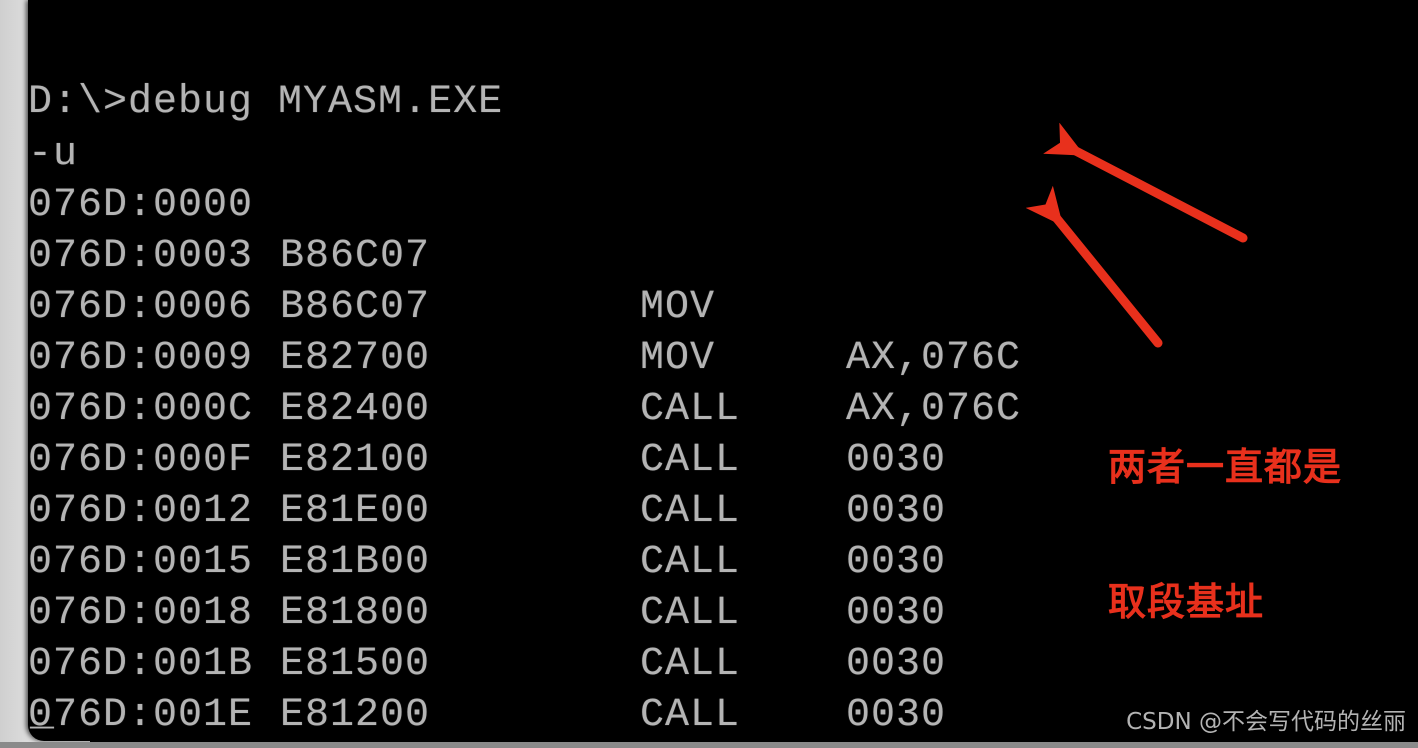 This screenshot has width=1418, height=748. I want to click on csdn-watermark: CSDN @不会写代码的丝丽, so click(1266, 722).